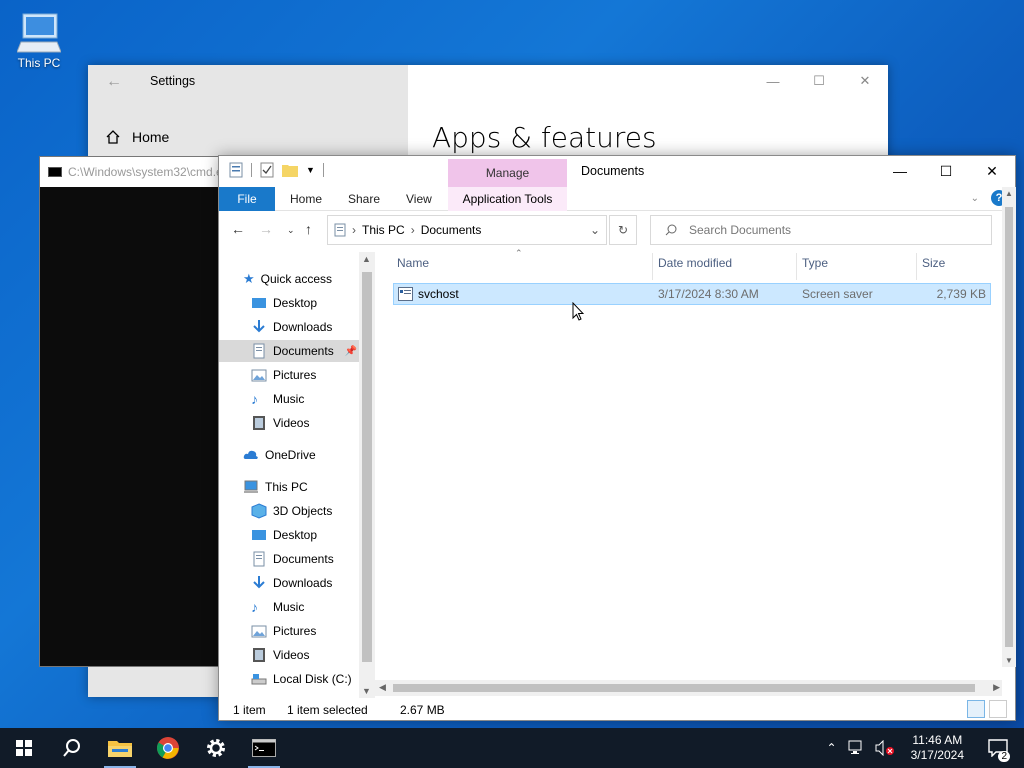 The image size is (1024, 768). I want to click on tab-share: Share, so click(364, 199).